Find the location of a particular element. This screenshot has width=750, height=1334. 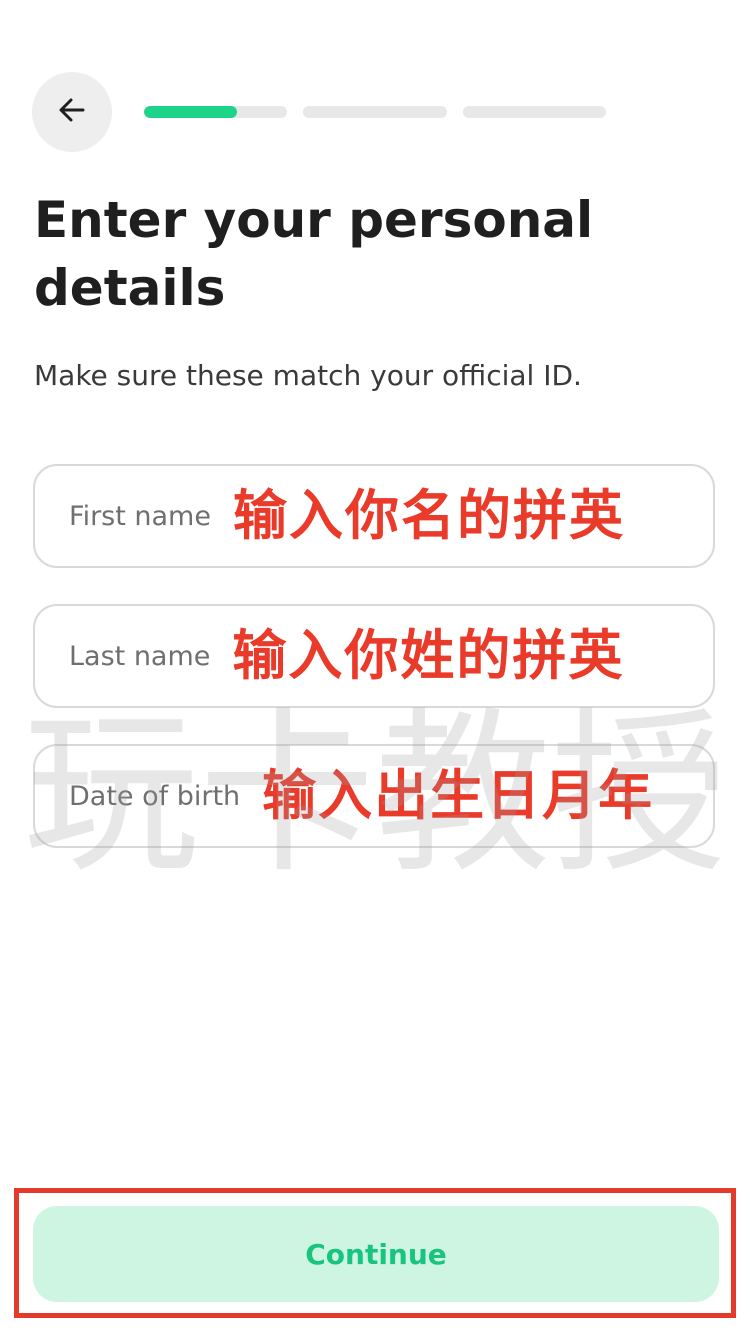

back-button is located at coordinates (72, 112).